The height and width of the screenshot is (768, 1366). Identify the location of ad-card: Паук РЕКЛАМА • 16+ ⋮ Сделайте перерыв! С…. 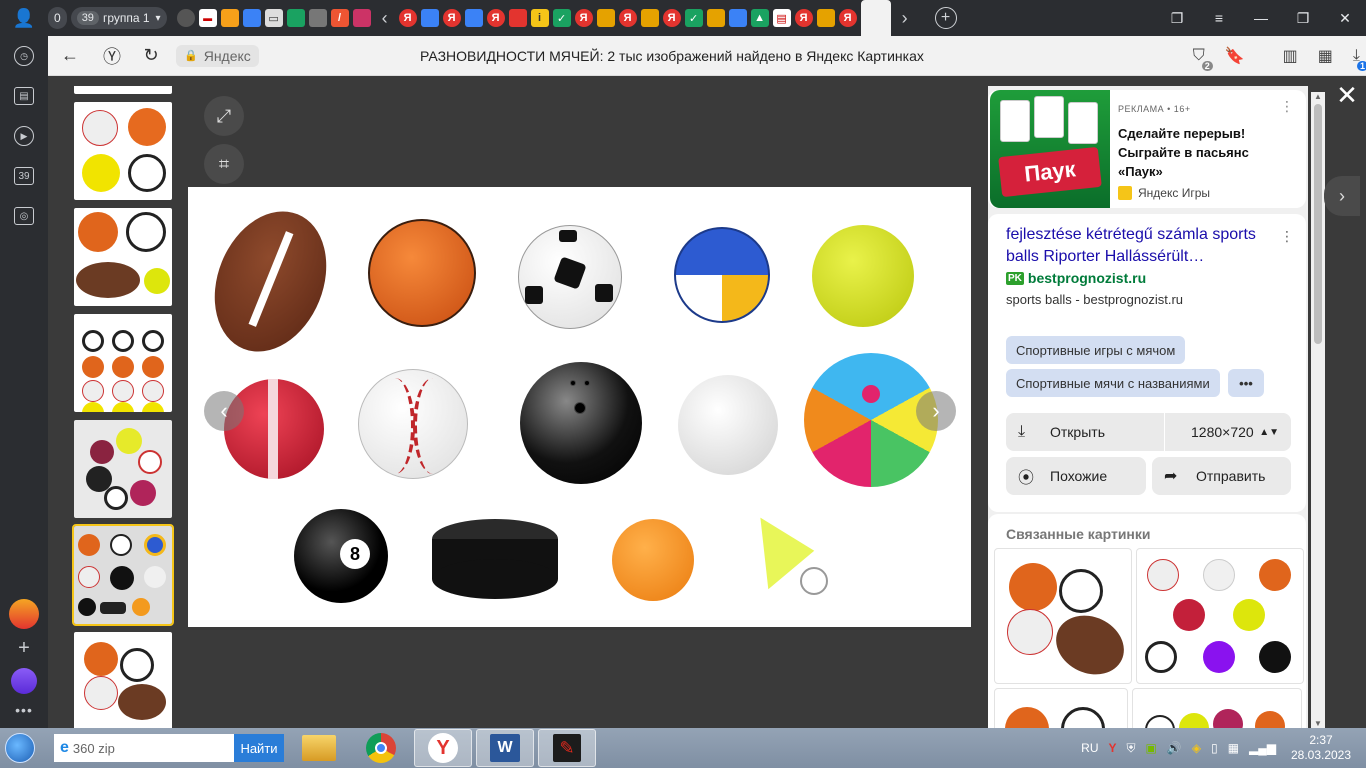
(1147, 149).